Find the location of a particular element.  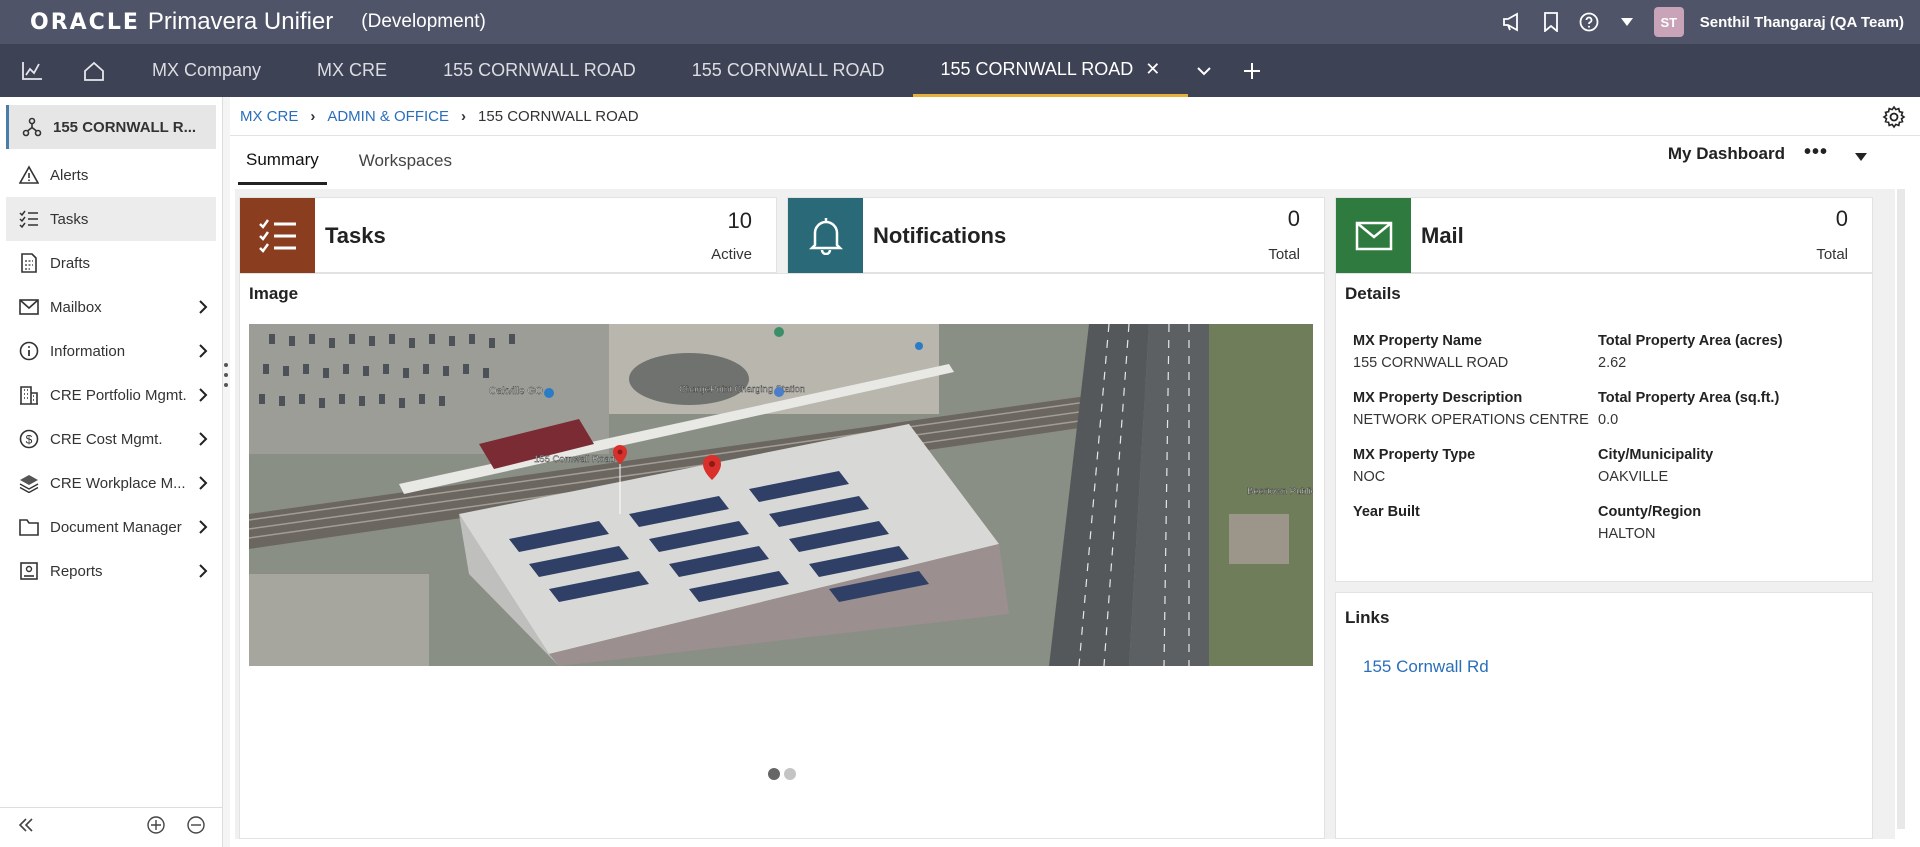

mail-card-icon-box is located at coordinates (1373, 236).